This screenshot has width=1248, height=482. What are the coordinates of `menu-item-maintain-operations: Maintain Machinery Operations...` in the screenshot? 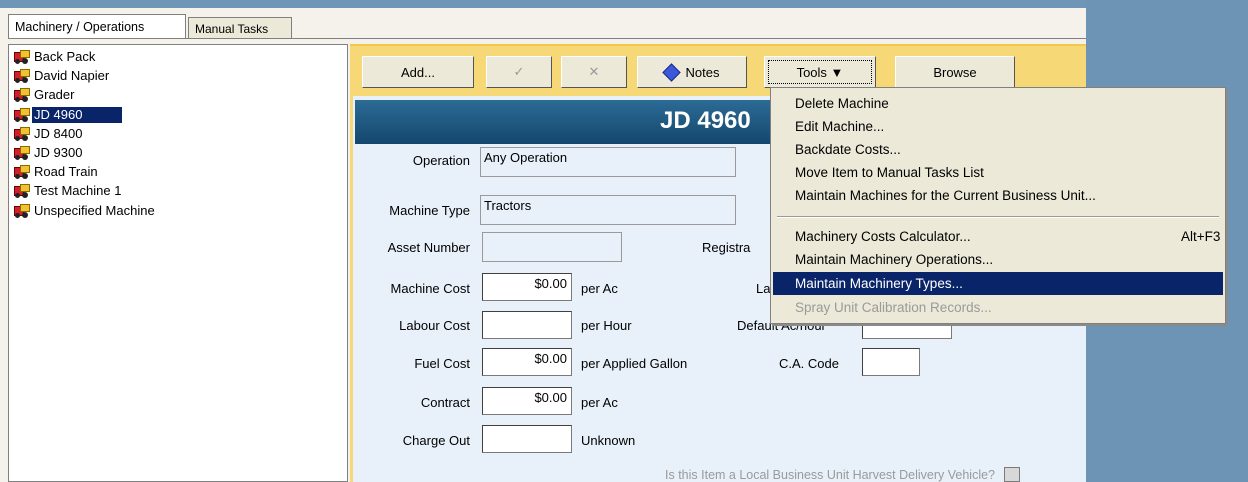 It's located at (998, 259).